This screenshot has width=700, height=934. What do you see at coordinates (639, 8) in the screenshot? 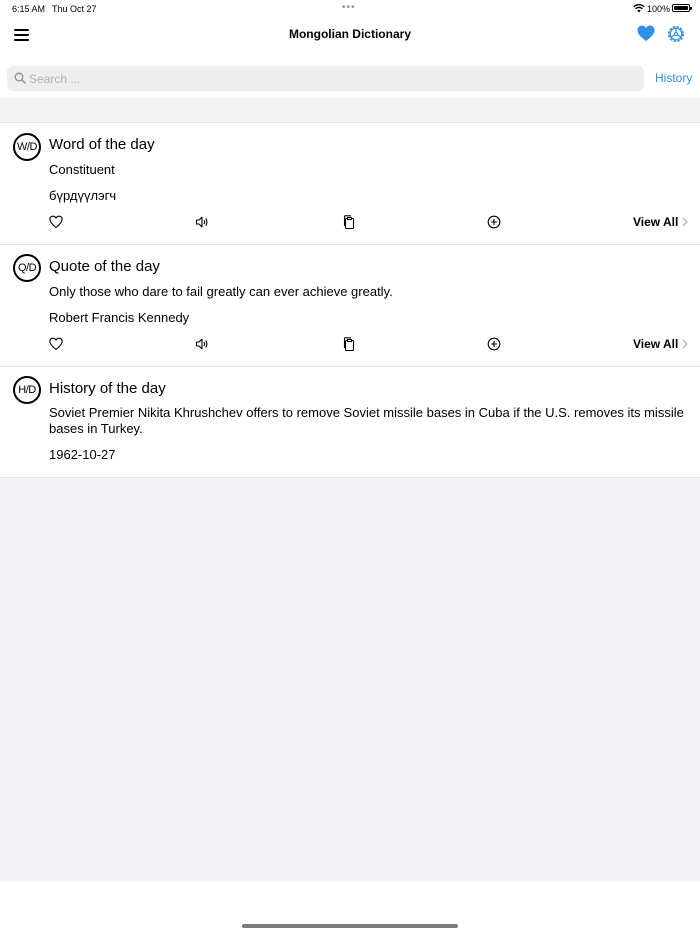
I see `wifi-icon` at bounding box center [639, 8].